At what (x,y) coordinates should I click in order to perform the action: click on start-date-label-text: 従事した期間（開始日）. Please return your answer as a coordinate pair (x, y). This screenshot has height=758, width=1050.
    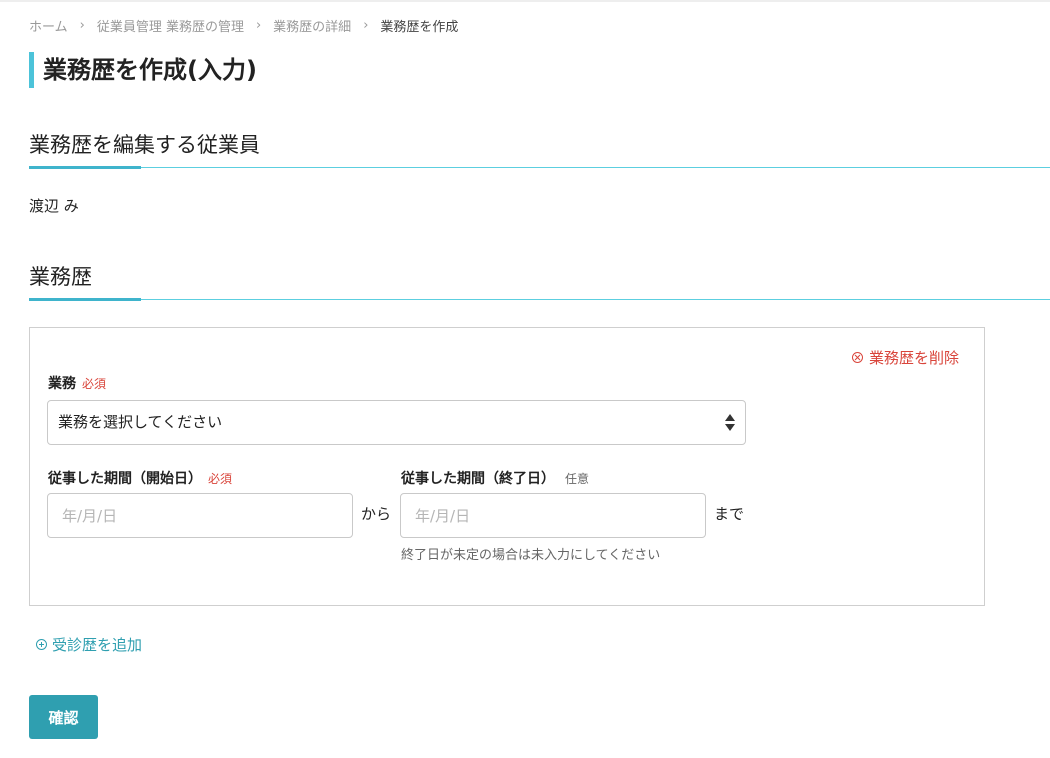
    Looking at the image, I should click on (125, 479).